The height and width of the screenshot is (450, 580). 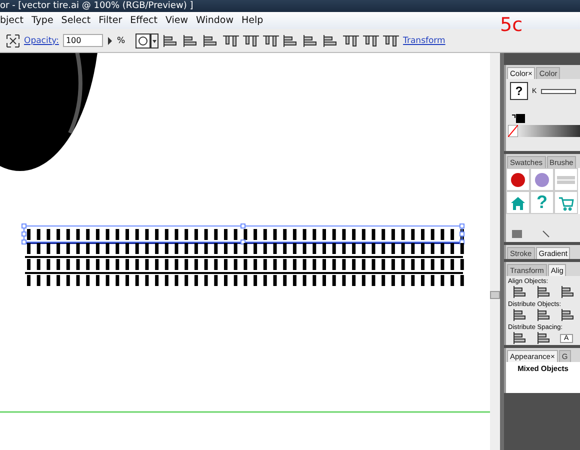 What do you see at coordinates (495, 251) in the screenshot?
I see `scroll-bar` at bounding box center [495, 251].